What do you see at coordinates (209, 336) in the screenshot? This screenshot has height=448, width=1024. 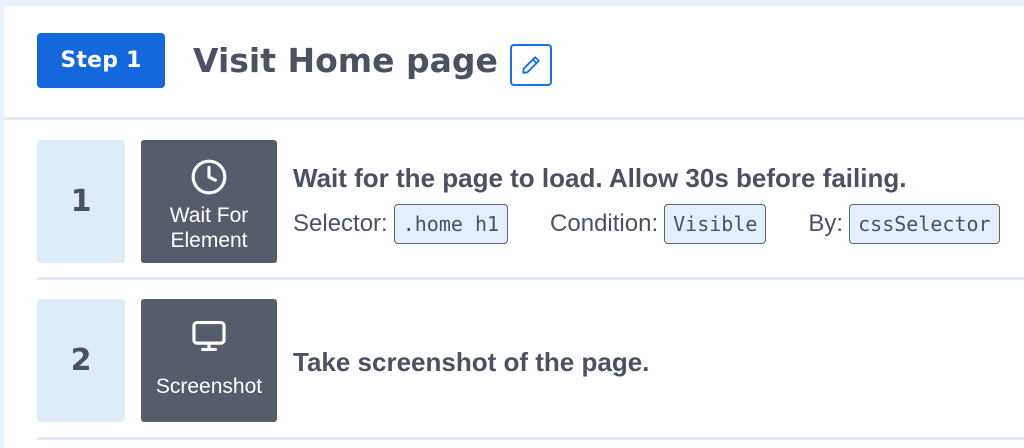 I see `monitor-icon` at bounding box center [209, 336].